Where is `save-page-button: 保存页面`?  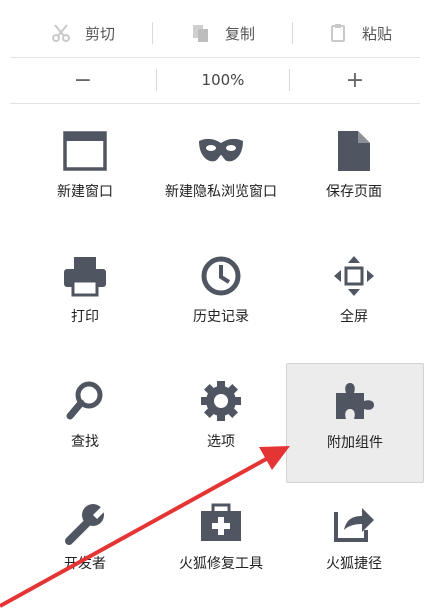 save-page-button: 保存页面 is located at coordinates (354, 172).